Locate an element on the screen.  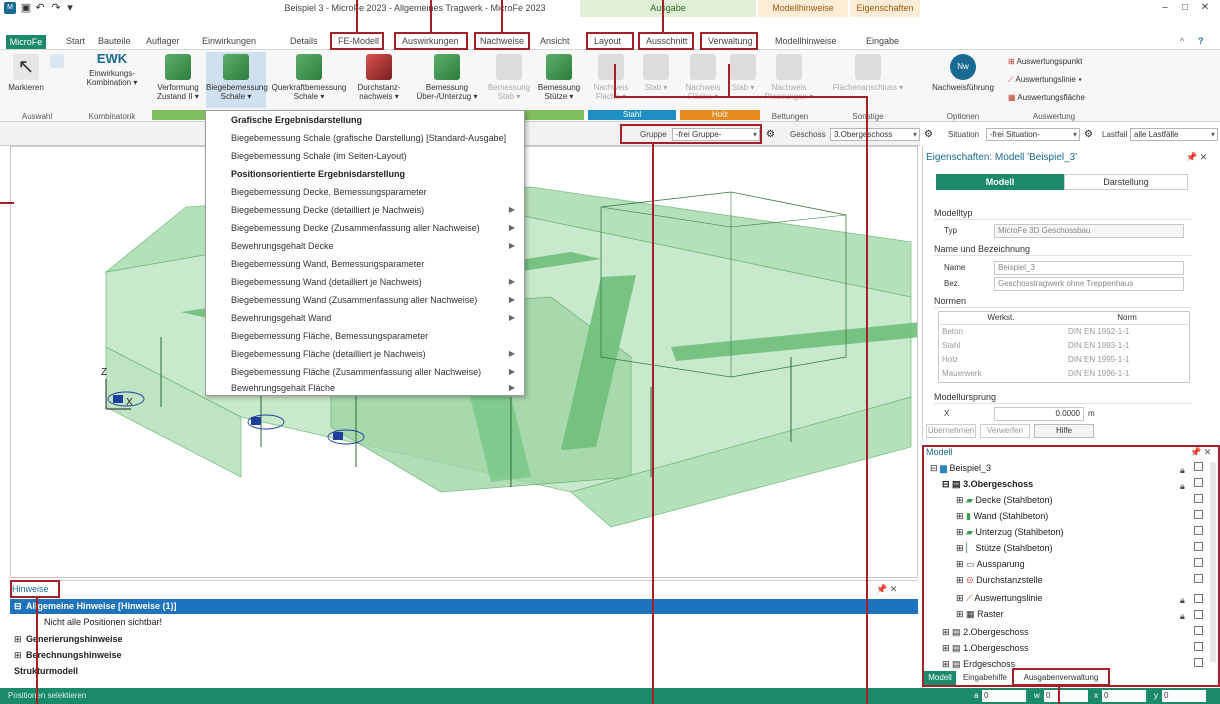
model-pin-close-icon: 📌 ✕ is located at coordinates (1200, 452).